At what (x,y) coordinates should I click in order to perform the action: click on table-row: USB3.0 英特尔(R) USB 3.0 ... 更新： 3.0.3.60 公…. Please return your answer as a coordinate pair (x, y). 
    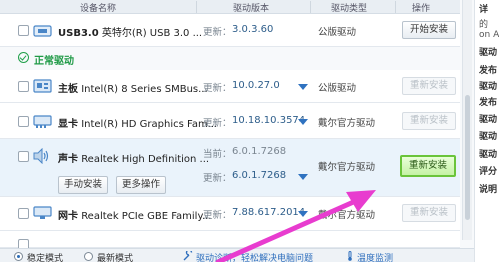
    Looking at the image, I should click on (230, 30).